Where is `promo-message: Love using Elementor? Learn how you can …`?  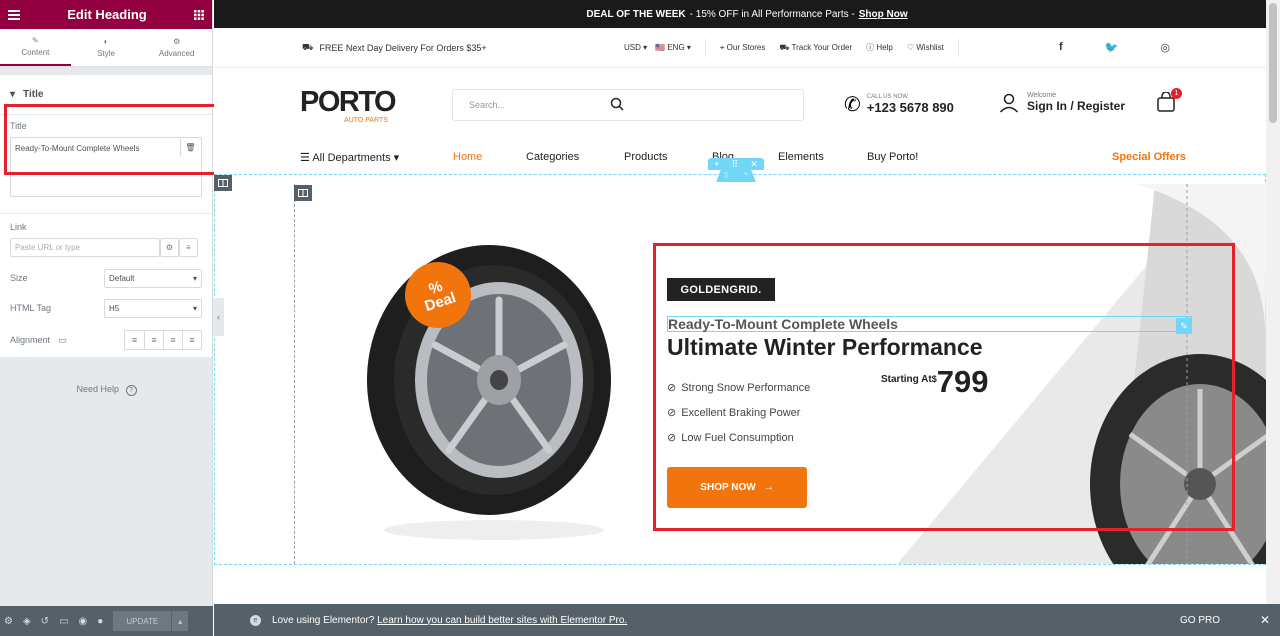 promo-message: Love using Elementor? Learn how you can … is located at coordinates (449, 620).